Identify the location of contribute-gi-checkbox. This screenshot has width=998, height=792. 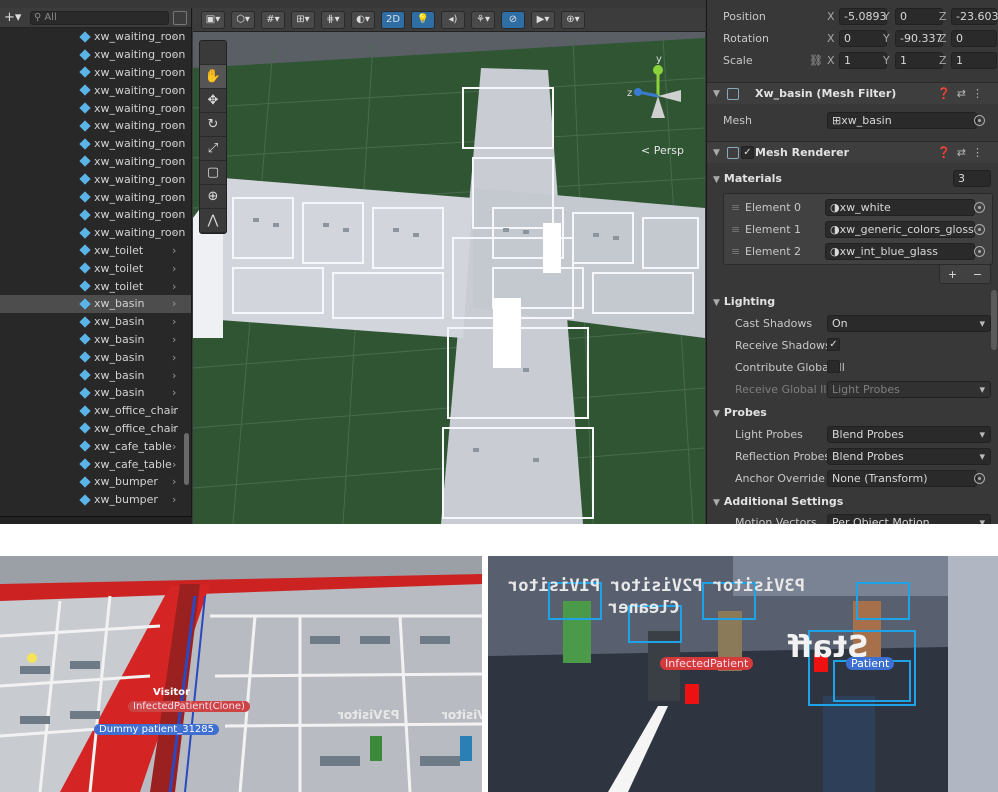
(833, 366).